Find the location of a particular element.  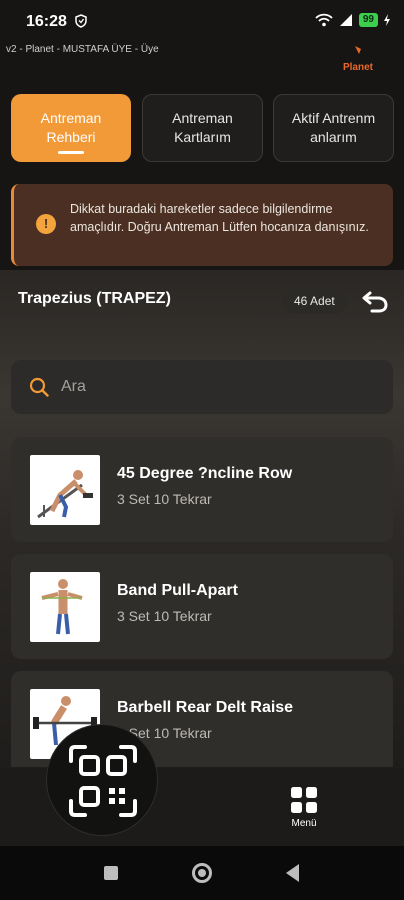

menu-button: Menü is located at coordinates (304, 809).